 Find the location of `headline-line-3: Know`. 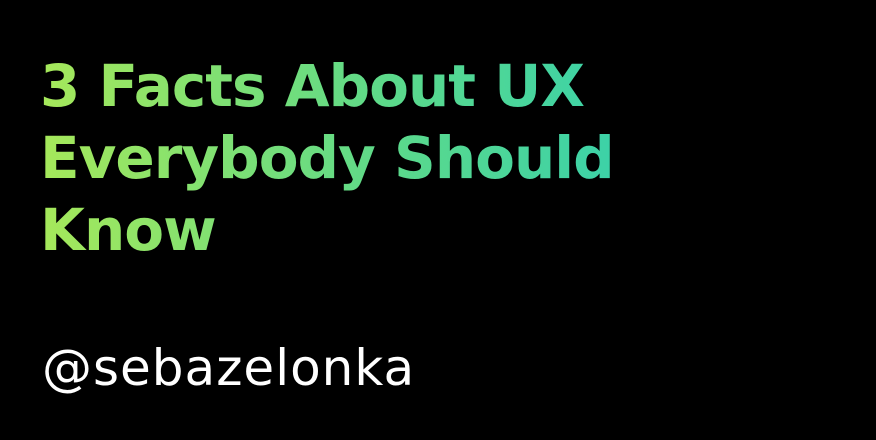

headline-line-3: Know is located at coordinates (360, 230).